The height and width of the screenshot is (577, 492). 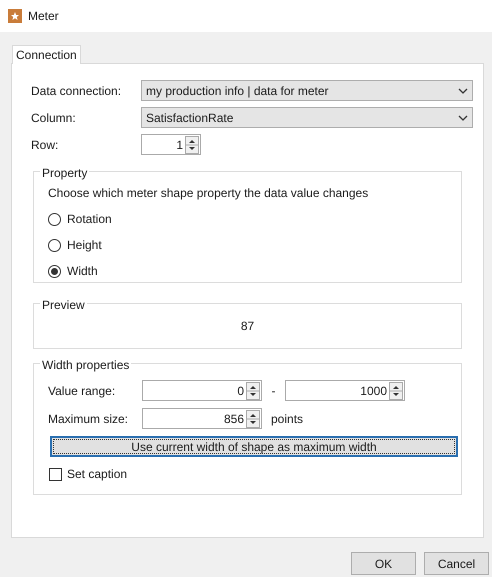 What do you see at coordinates (171, 144) in the screenshot?
I see `number-field: 1` at bounding box center [171, 144].